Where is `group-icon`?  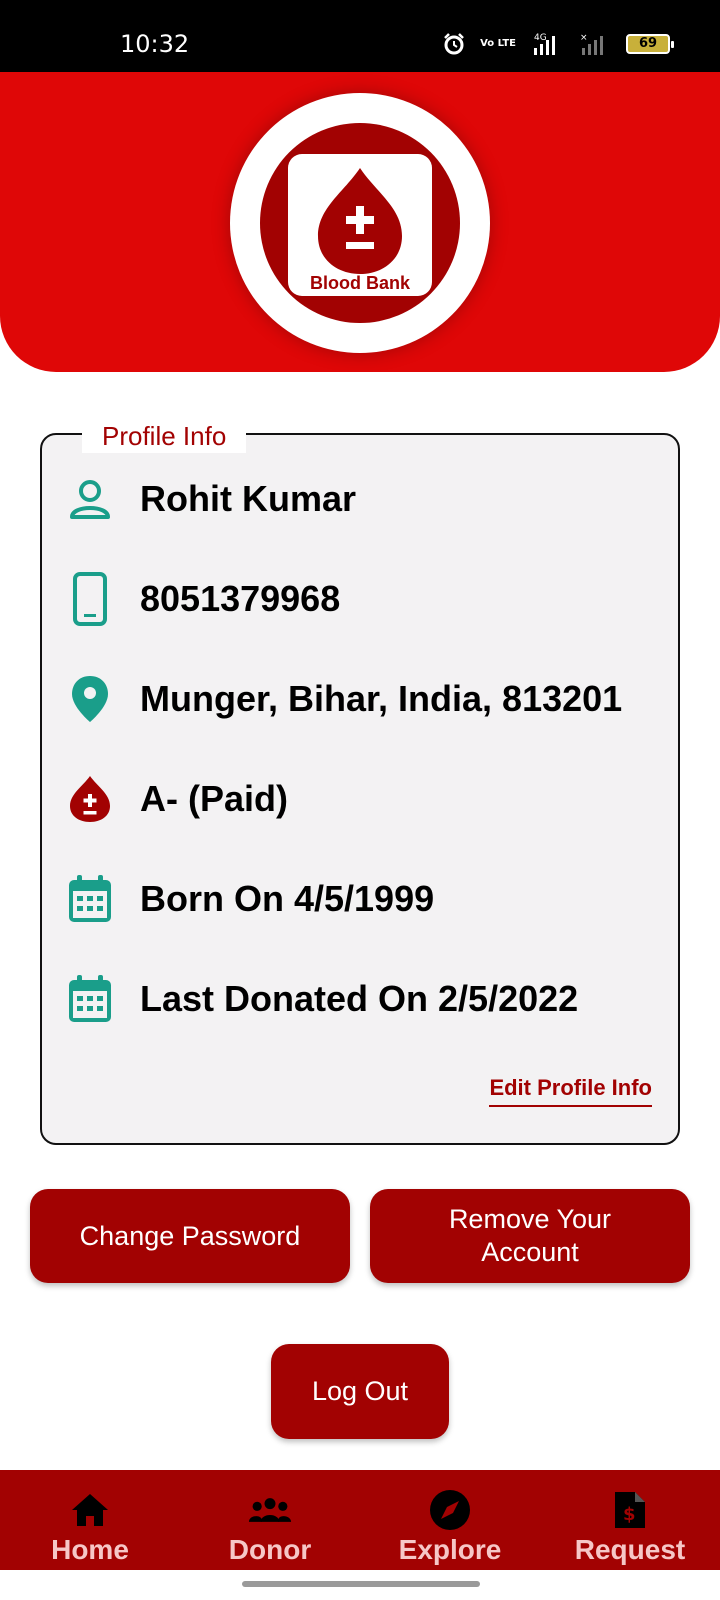
group-icon is located at coordinates (270, 1510).